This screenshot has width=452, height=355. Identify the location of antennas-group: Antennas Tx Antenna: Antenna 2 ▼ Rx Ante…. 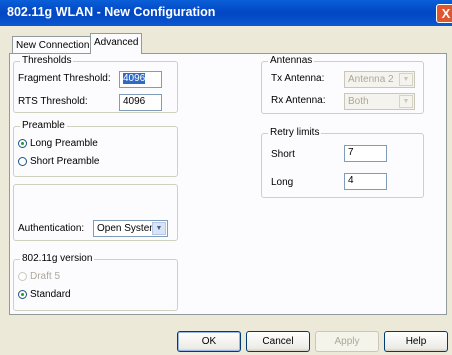
(342, 84).